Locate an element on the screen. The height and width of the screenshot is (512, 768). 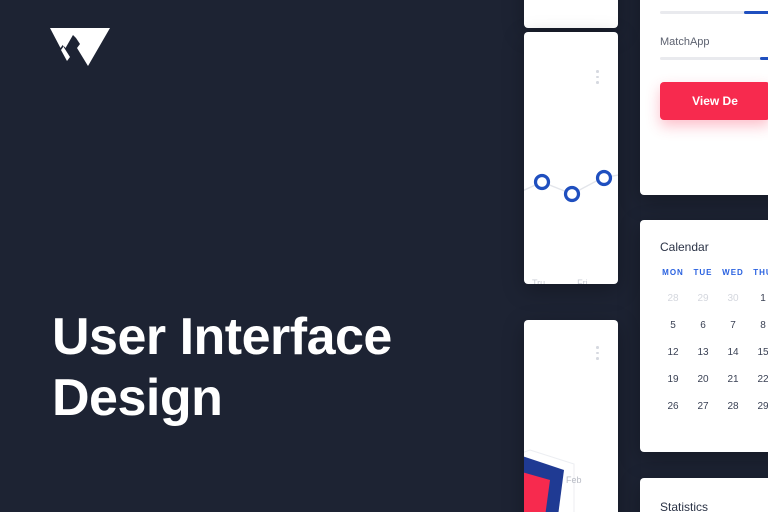
month-label: Feb is located at coordinates (574, 480).